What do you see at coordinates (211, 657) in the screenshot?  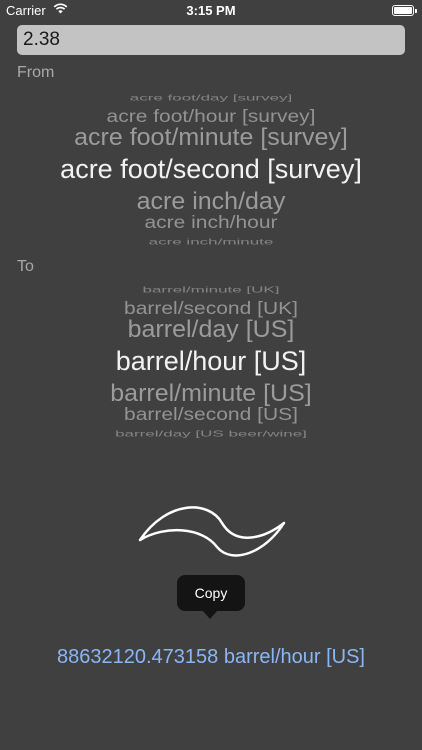 I see `conversion-result: 88632120.473158 barrel/hour [US]` at bounding box center [211, 657].